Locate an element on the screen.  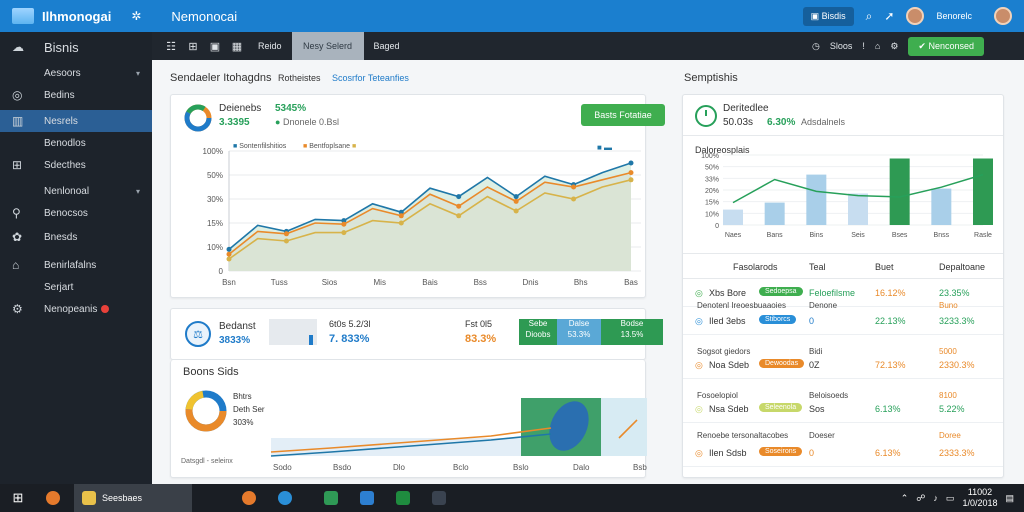
table-header: Fasolarods Teal Buet Depaltoane is located at coordinates (843, 266).